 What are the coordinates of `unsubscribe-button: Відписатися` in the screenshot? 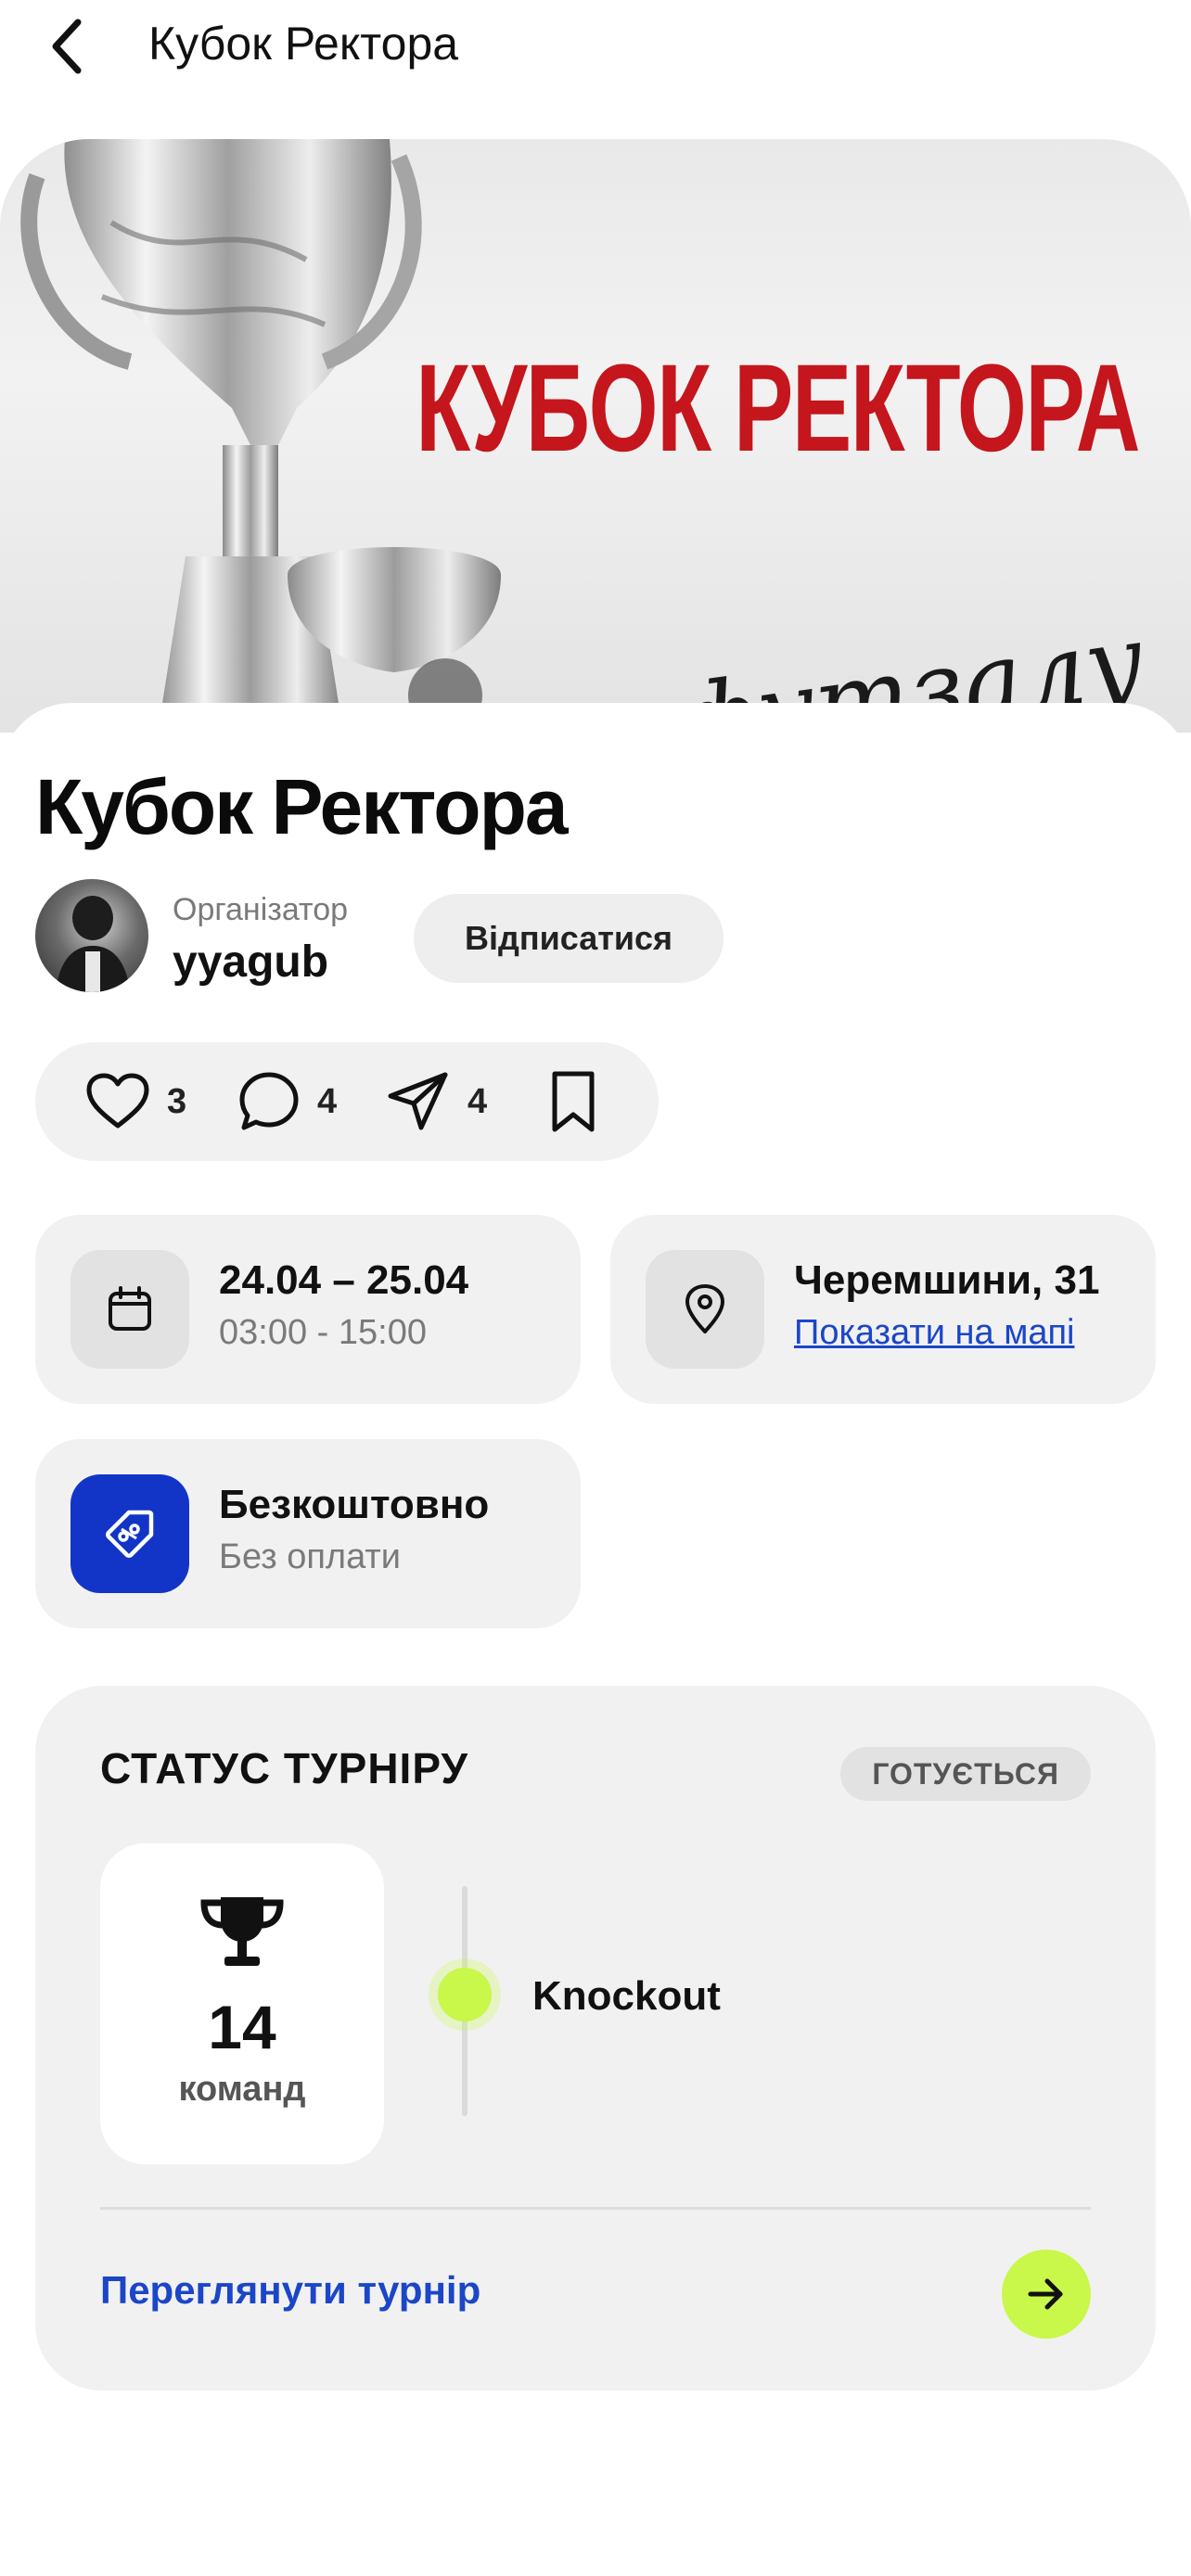 It's located at (569, 938).